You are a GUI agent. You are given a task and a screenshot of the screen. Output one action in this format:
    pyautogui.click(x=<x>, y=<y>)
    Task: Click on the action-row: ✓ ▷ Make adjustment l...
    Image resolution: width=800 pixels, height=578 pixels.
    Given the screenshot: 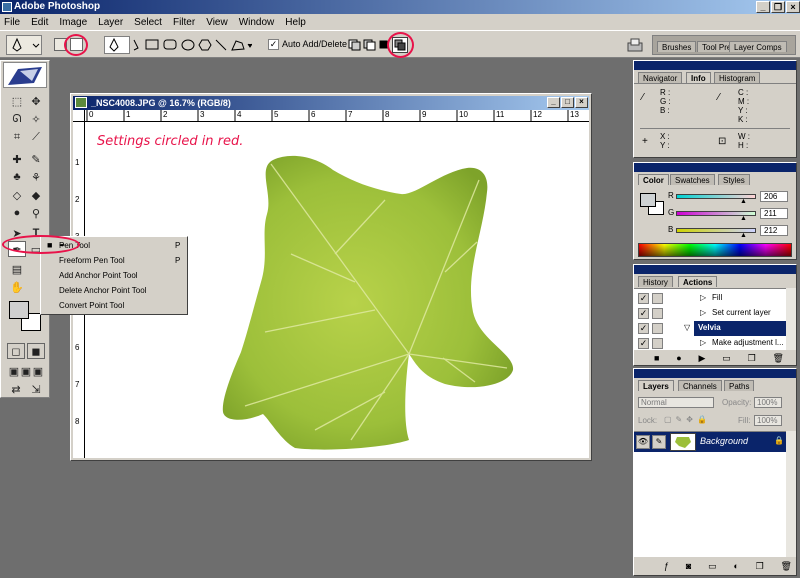 What is the action you would take?
    pyautogui.click(x=710, y=343)
    